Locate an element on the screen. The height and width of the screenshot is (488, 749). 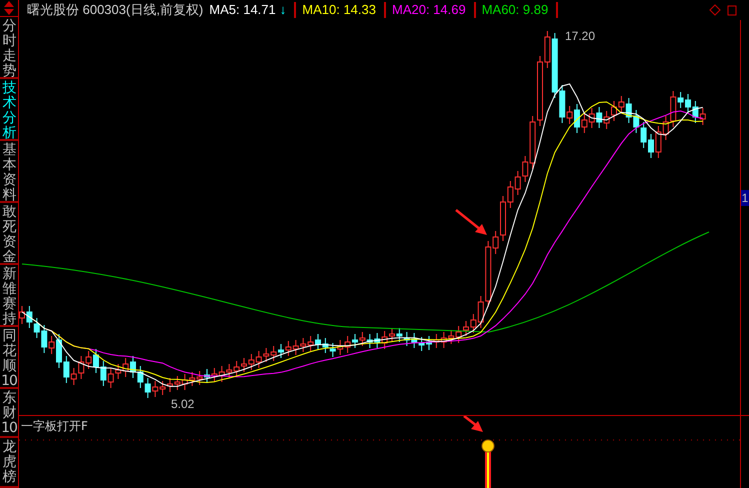
indicator-title: 一字板打开F is located at coordinates (54, 426).